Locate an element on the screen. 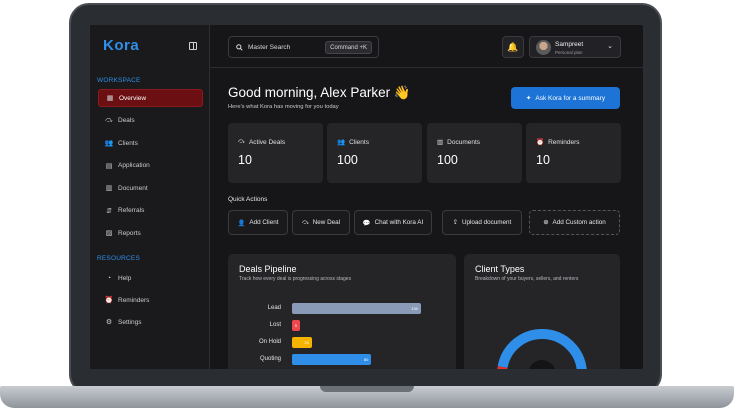  sidebar-item-reports: ▨ Reports is located at coordinates (150, 233).